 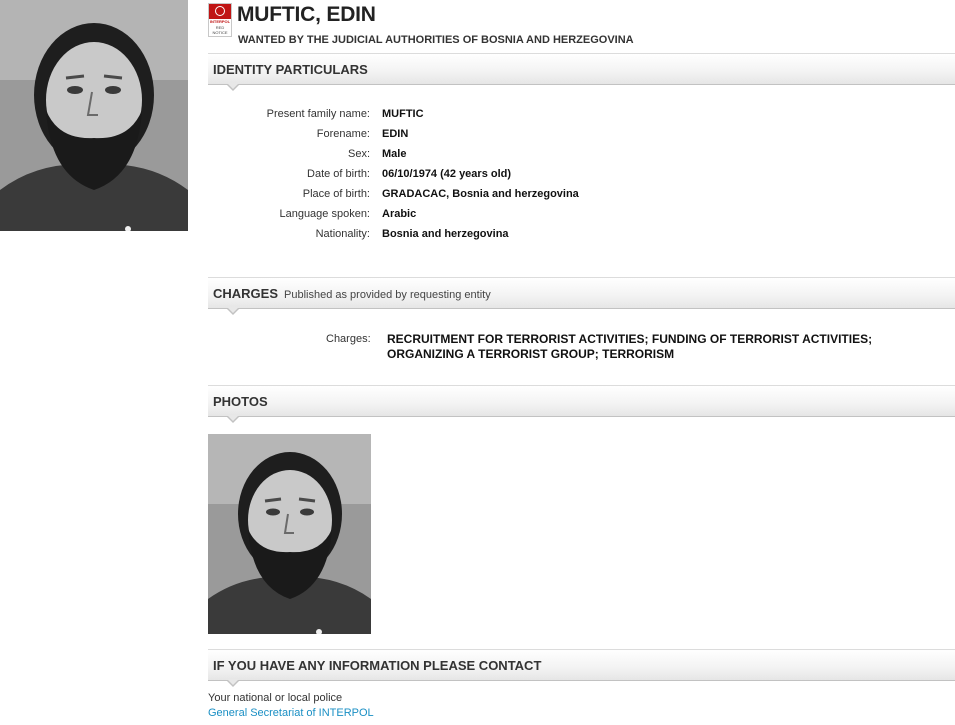 I want to click on logo-interpol-text: INTERPOL, so click(x=220, y=21).